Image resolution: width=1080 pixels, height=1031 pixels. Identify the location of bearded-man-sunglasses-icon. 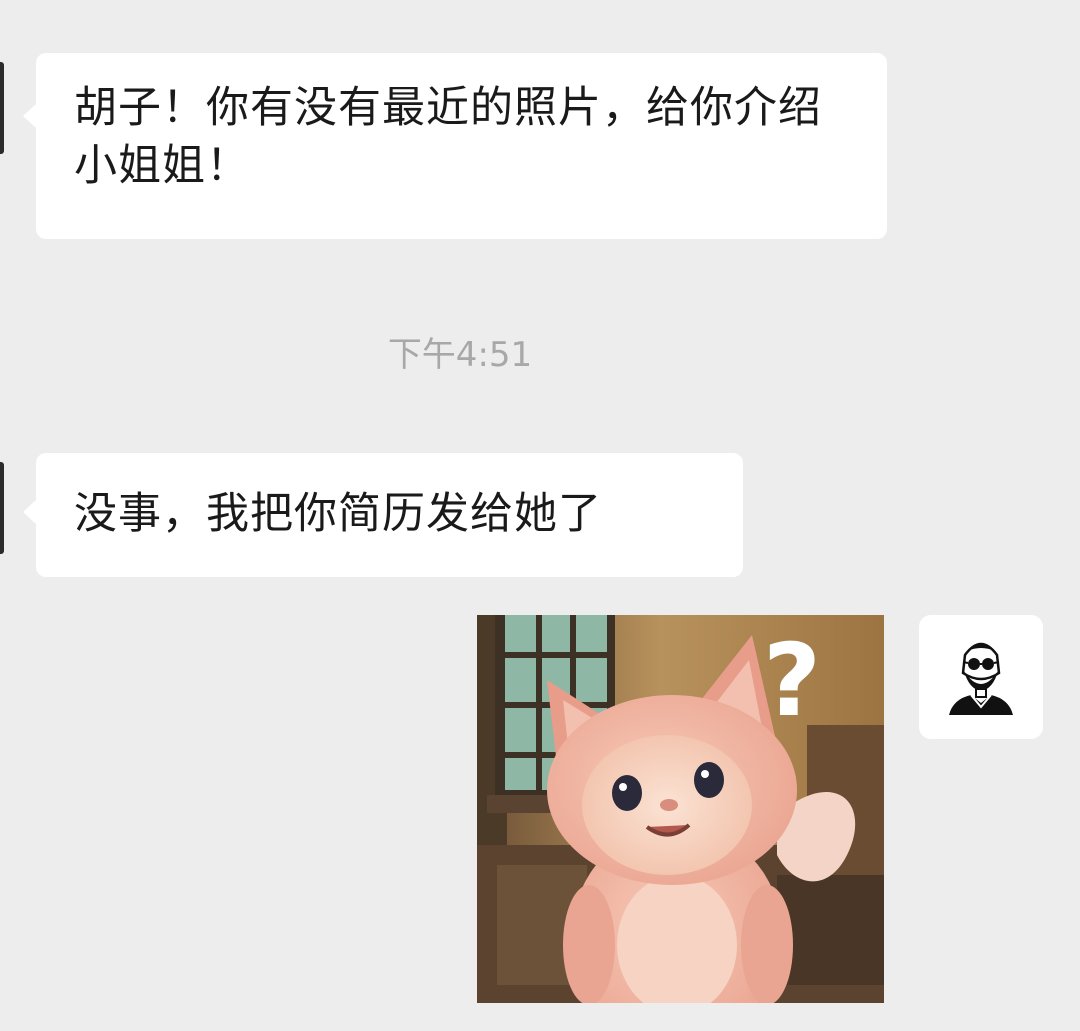
(981, 678).